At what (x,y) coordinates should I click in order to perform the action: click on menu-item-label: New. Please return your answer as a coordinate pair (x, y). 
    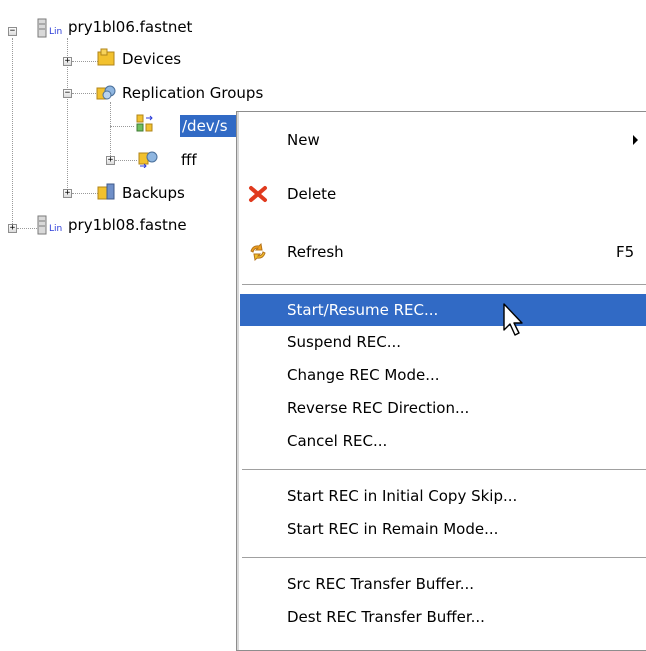
    Looking at the image, I should click on (303, 140).